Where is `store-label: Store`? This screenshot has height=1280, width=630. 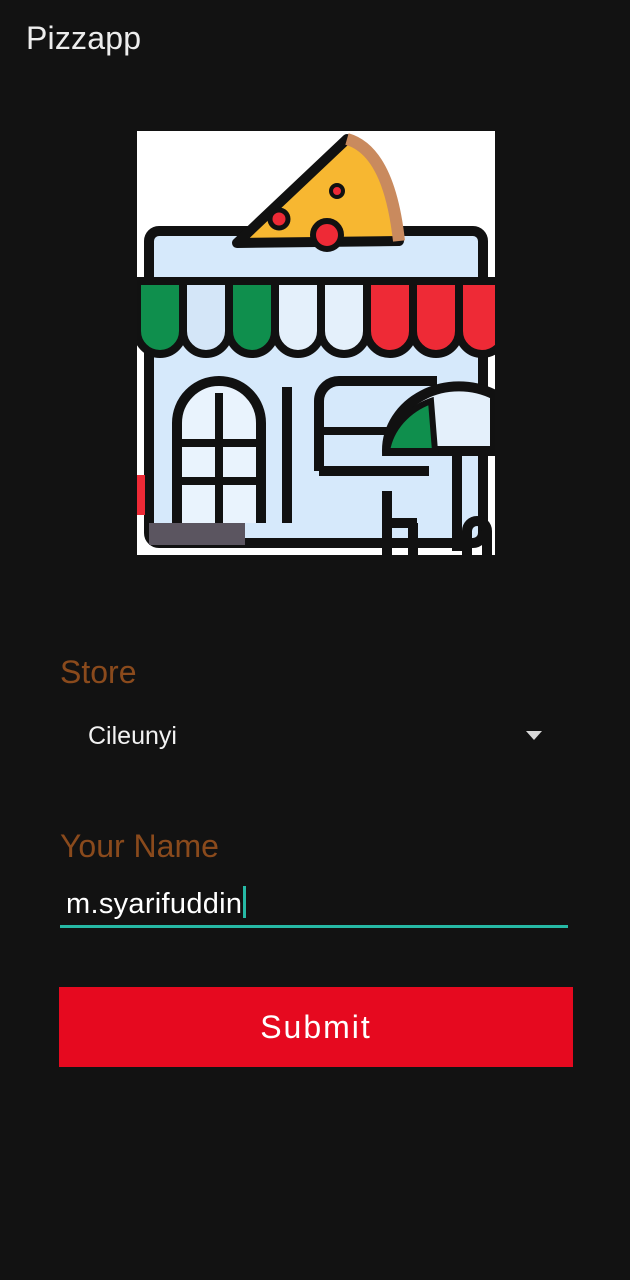 store-label: Store is located at coordinates (98, 672).